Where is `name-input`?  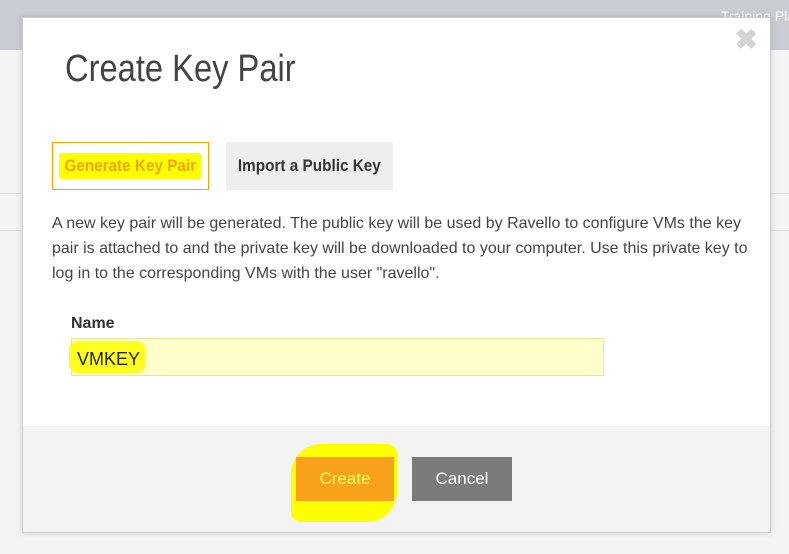 name-input is located at coordinates (337, 357).